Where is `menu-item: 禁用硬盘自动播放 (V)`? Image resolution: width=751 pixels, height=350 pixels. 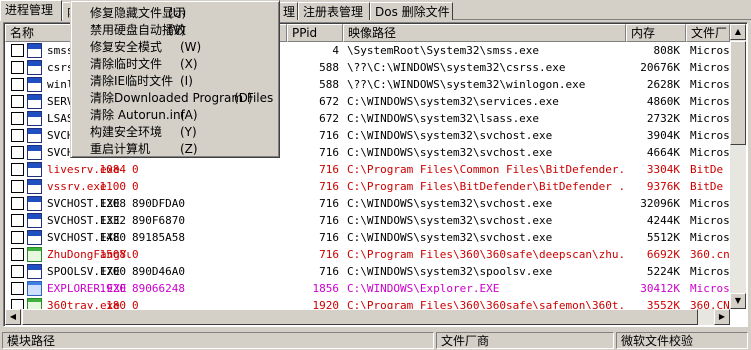 menu-item: 禁用硬盘自动播放 (V) is located at coordinates (175, 30).